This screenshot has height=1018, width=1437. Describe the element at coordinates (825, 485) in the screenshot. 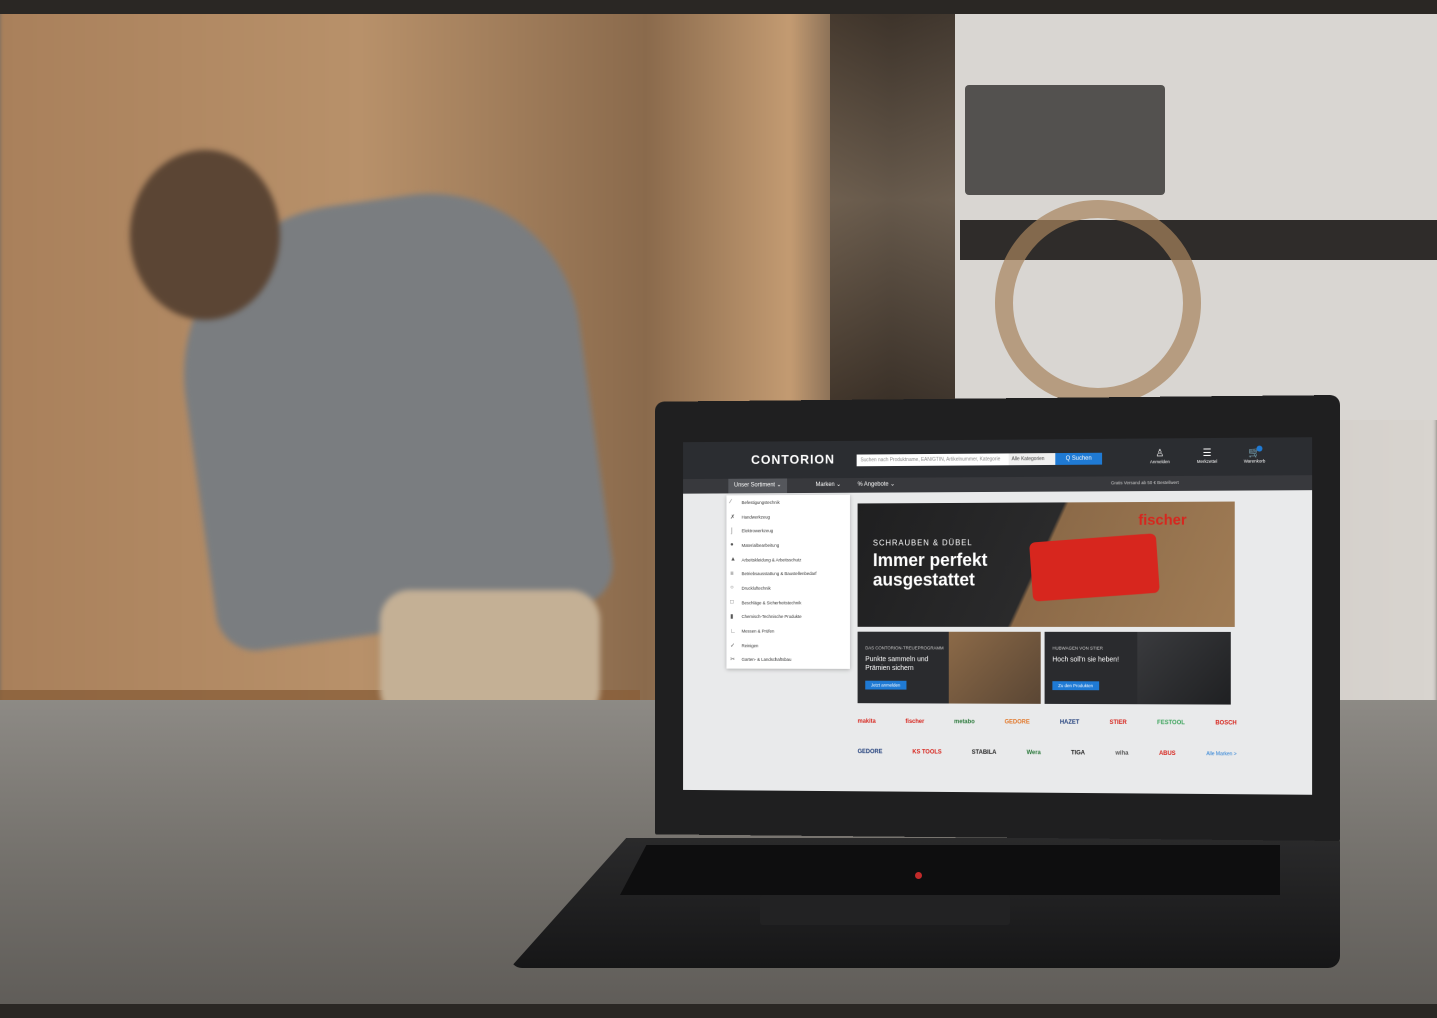

I see `nav-marken-label: Marken` at that location.